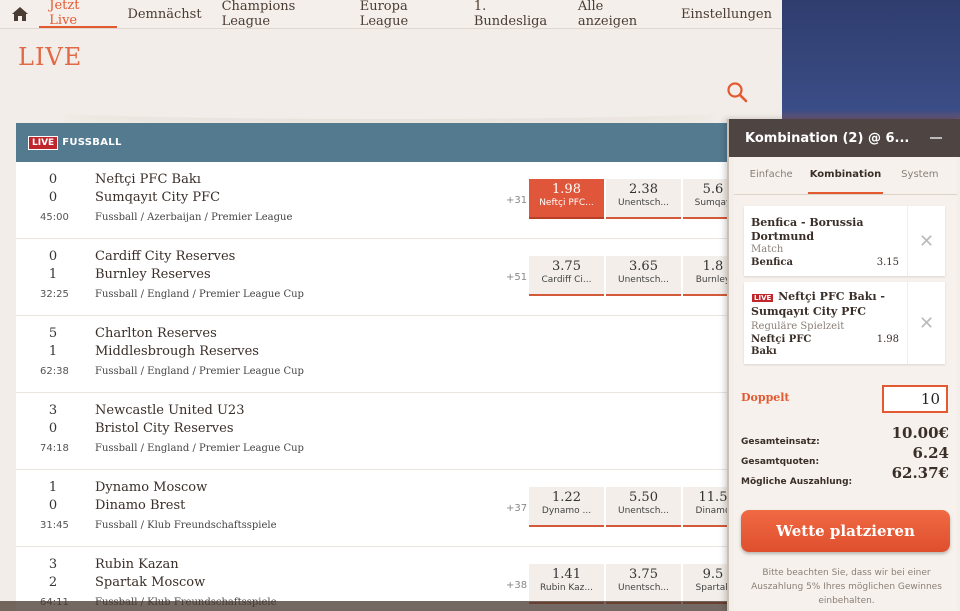 This screenshot has width=960, height=611. I want to click on selection-pick: Benfica, so click(772, 262).